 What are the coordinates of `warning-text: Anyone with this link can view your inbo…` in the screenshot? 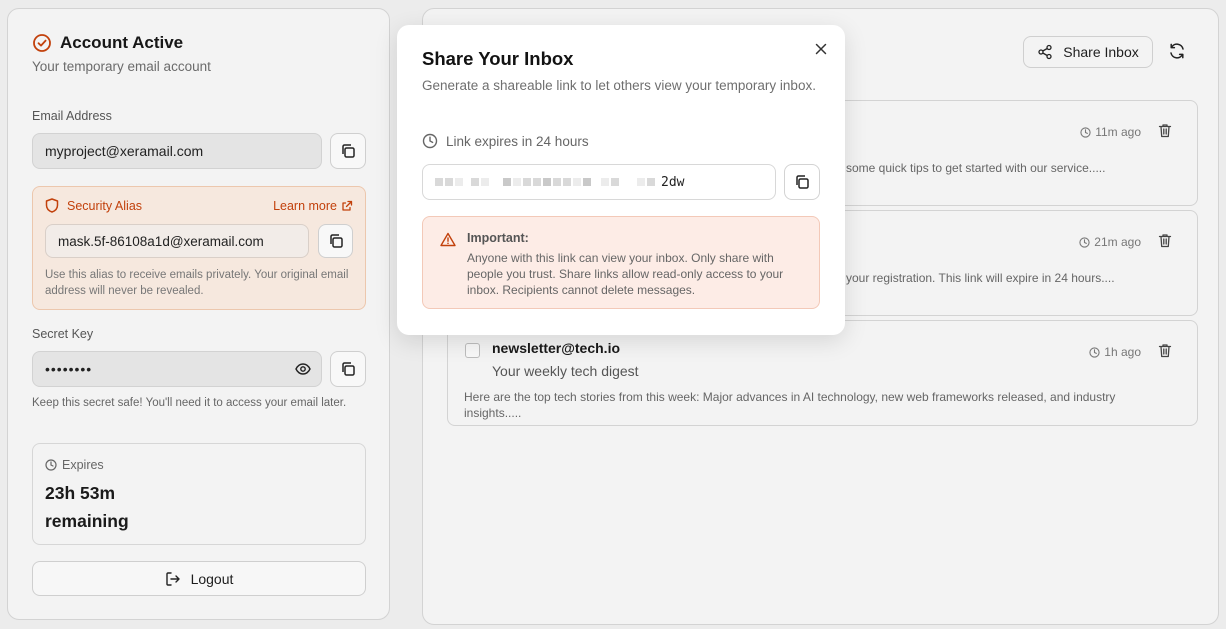 It's located at (625, 274).